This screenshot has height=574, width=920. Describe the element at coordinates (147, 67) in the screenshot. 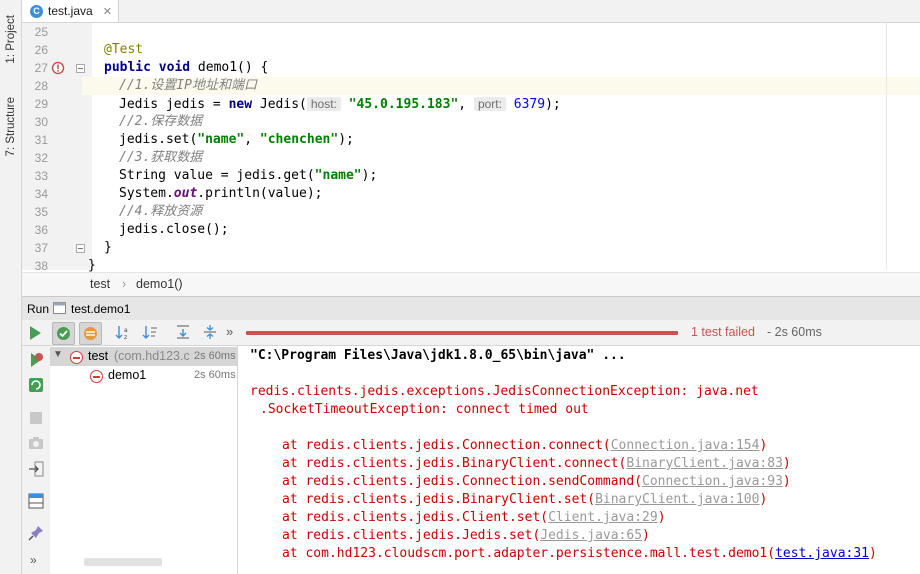

I see `keyword: public void` at that location.